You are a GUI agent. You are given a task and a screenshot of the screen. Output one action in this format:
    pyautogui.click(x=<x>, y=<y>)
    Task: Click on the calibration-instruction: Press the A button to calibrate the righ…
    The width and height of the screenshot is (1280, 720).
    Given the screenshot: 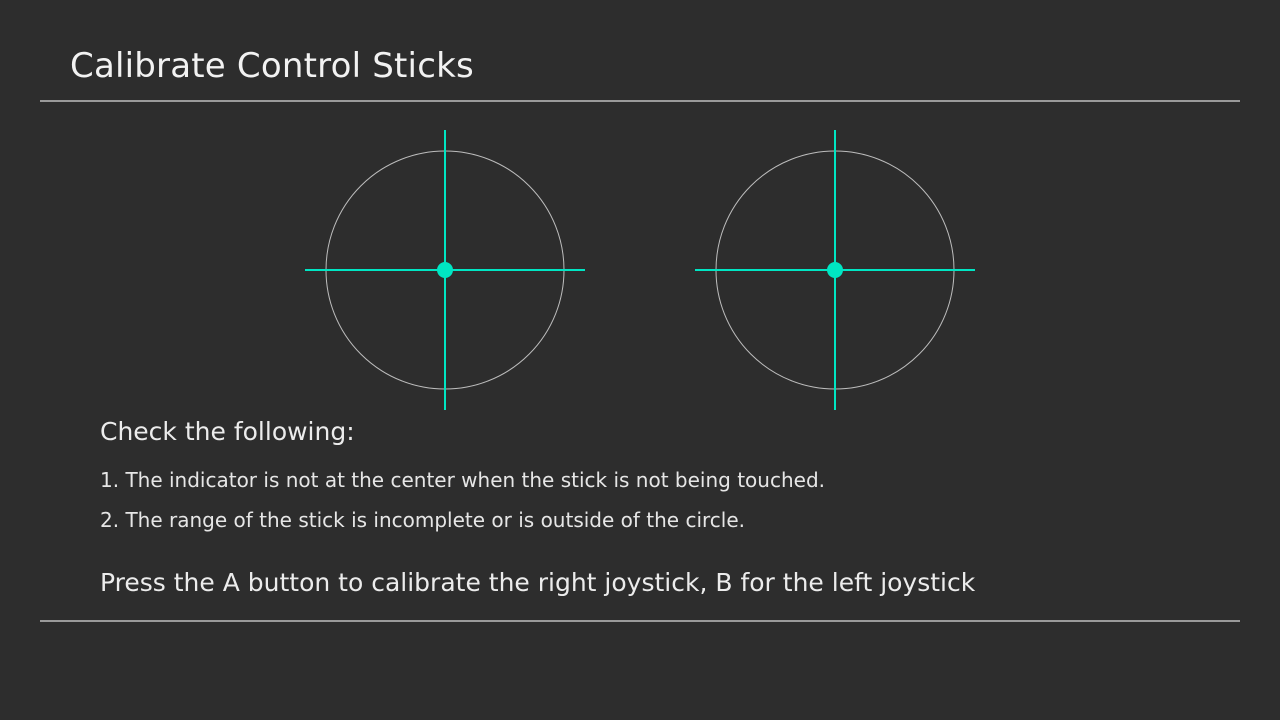 What is the action you would take?
    pyautogui.click(x=538, y=582)
    